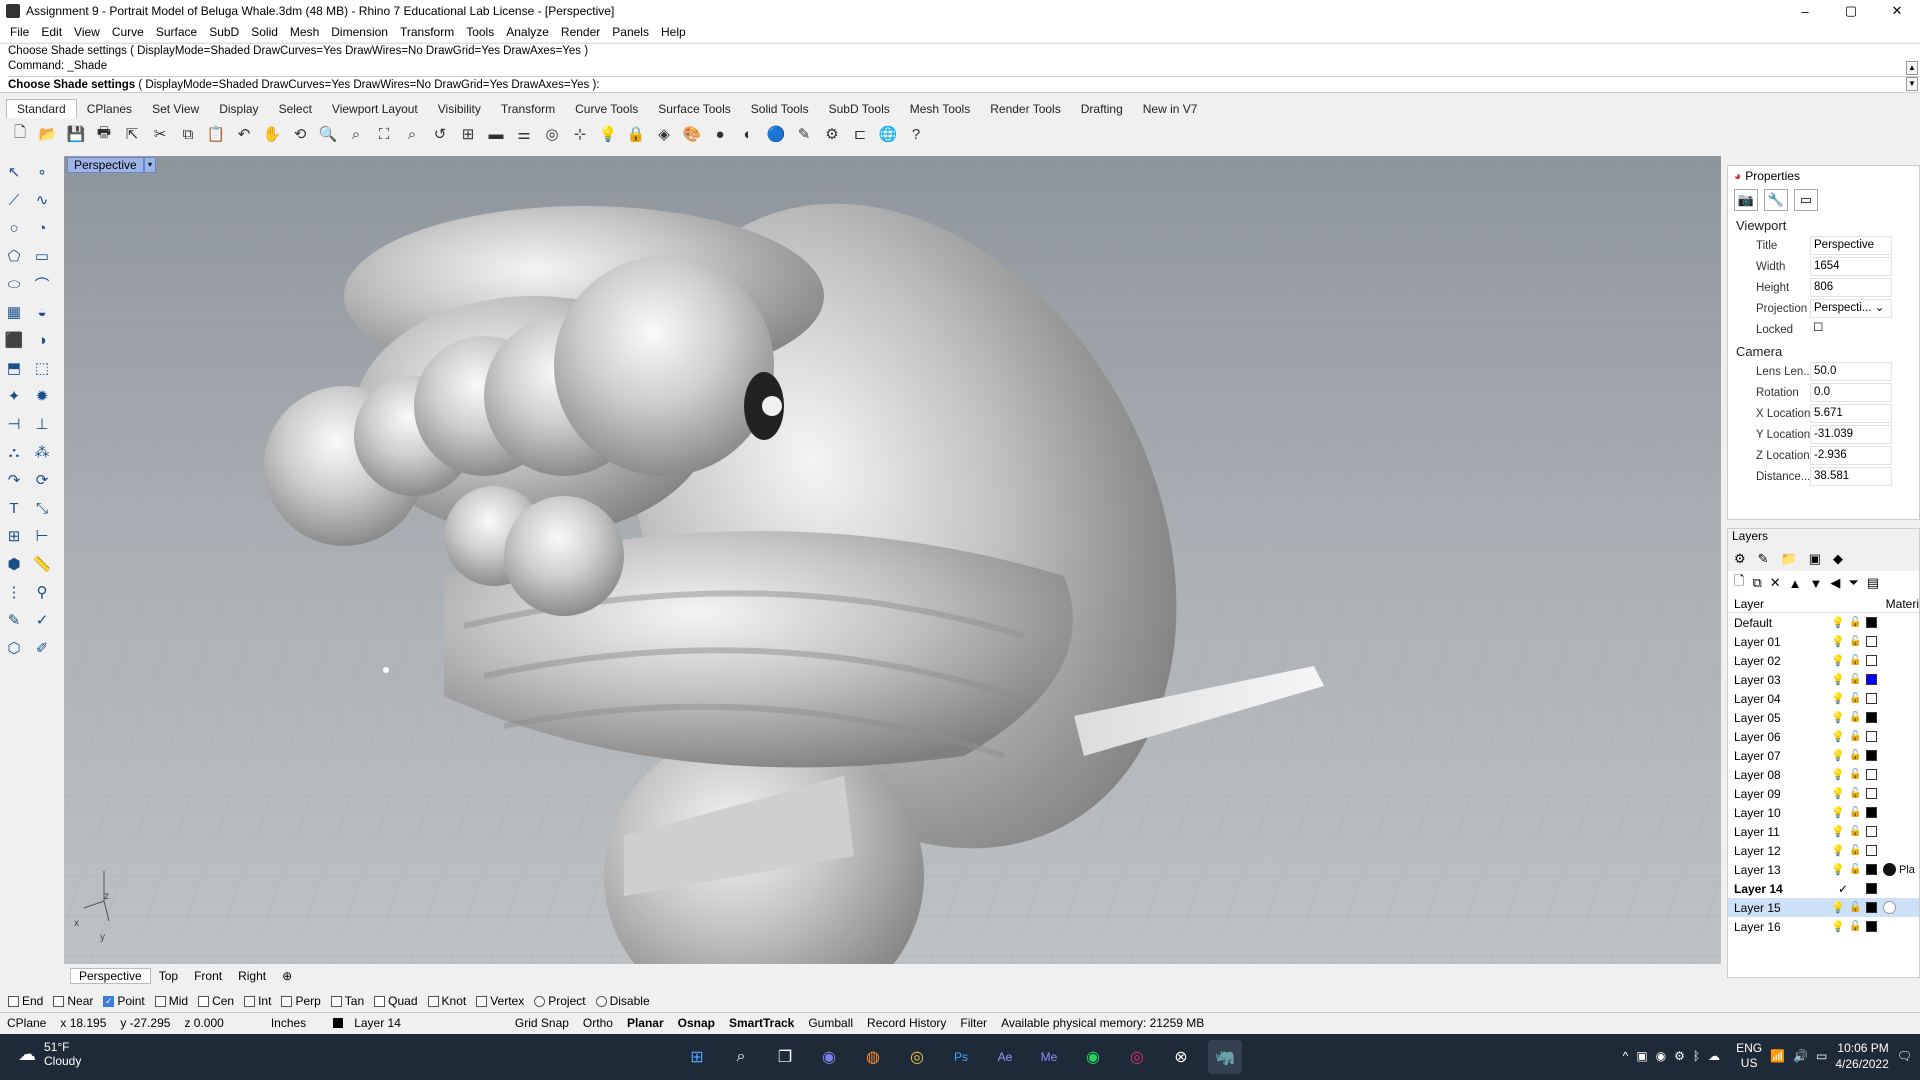 The height and width of the screenshot is (1080, 1920). I want to click on layer-name: Layer 07, so click(1776, 756).